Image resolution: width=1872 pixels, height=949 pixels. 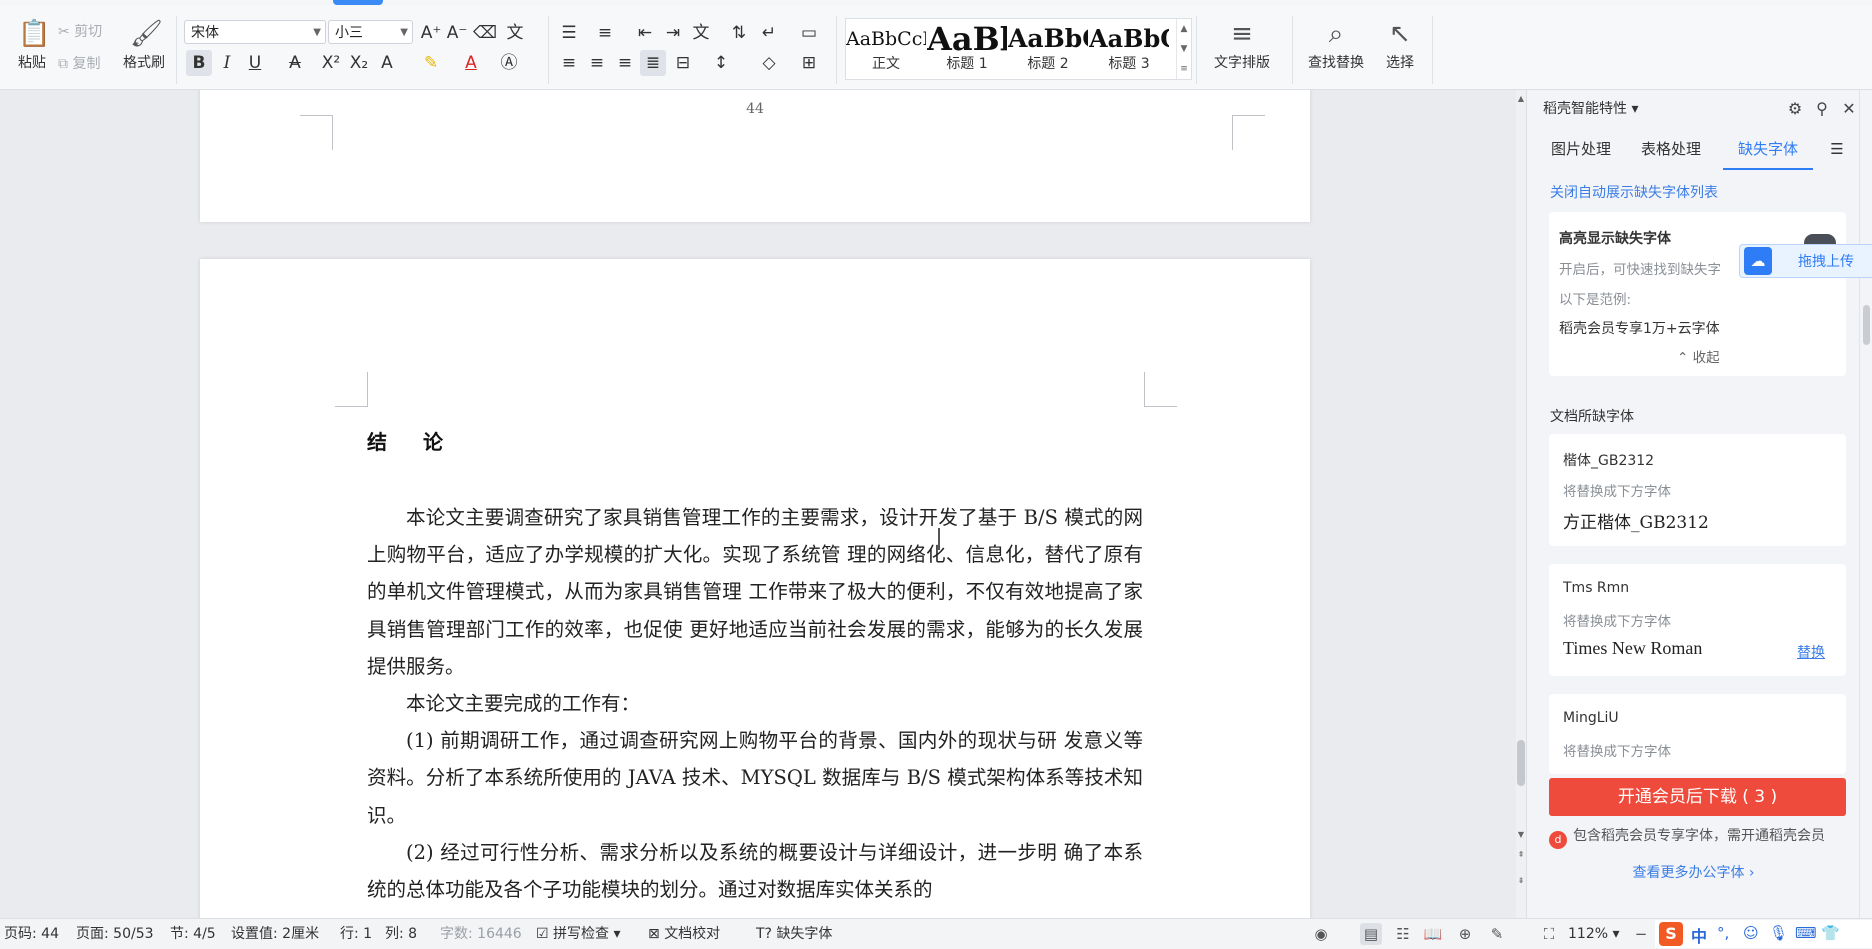 I want to click on active-tab-indicator, so click(x=358, y=2).